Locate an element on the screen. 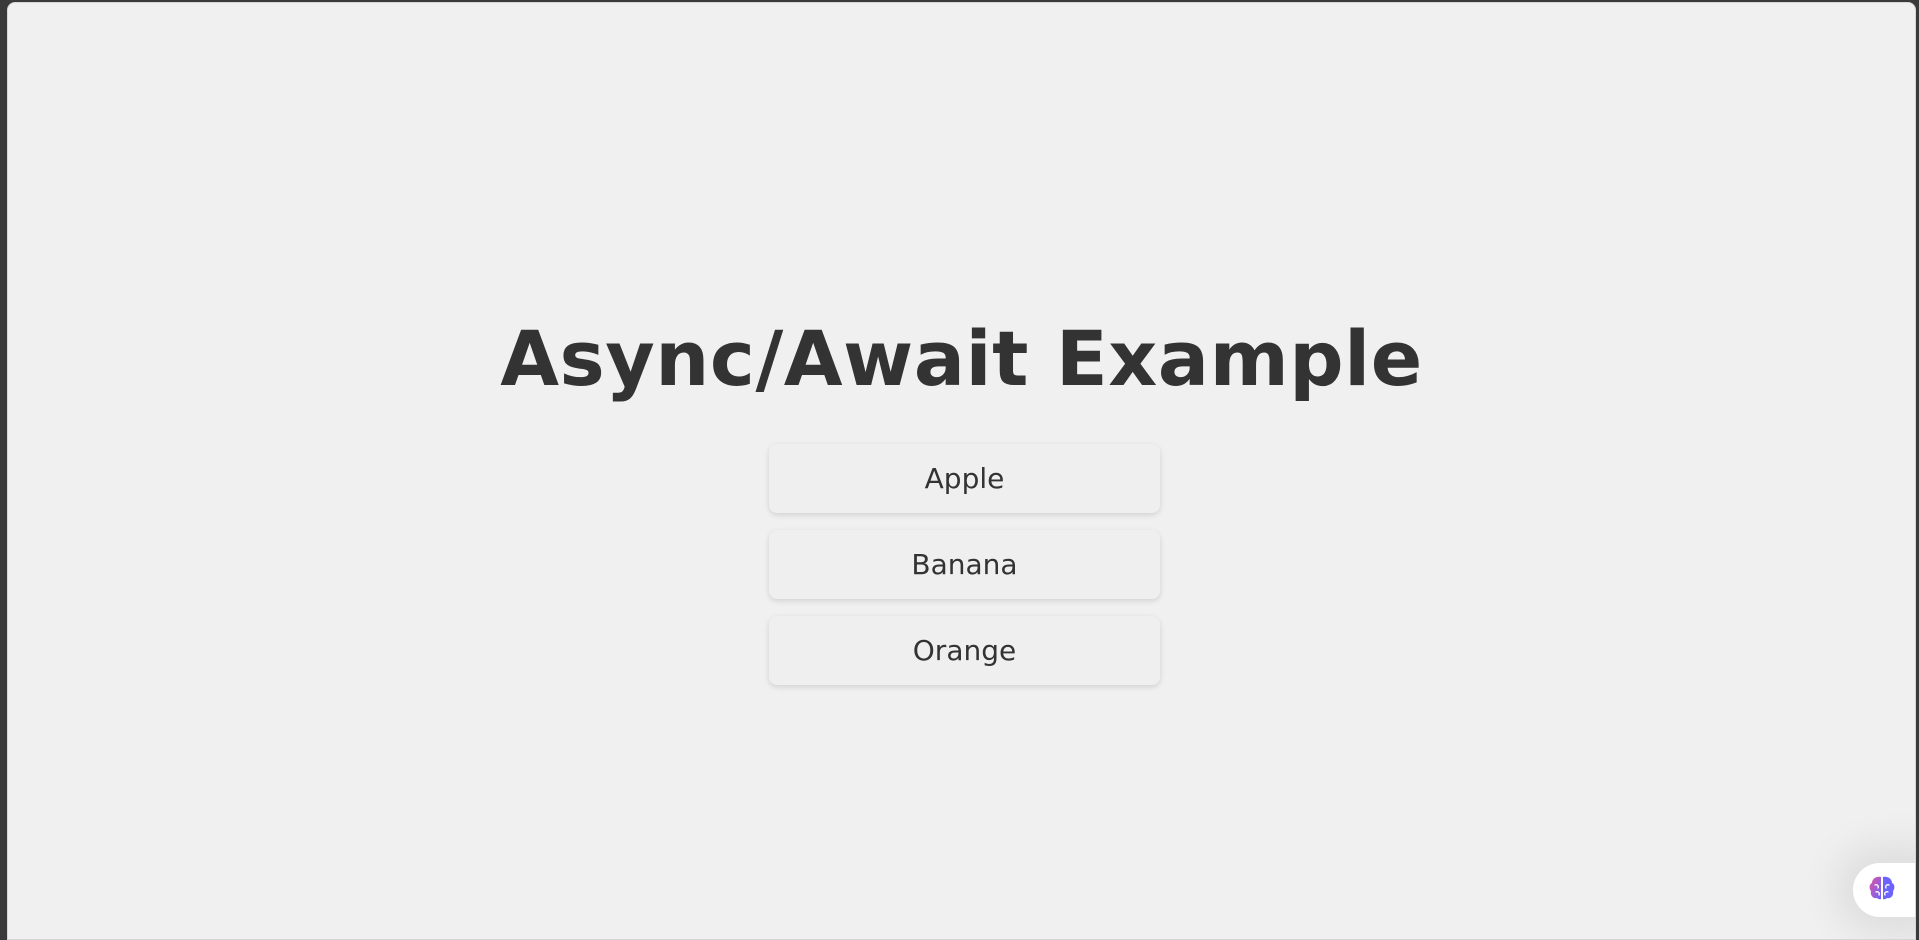 The image size is (1919, 940). assistant-widget-button is located at coordinates (1884, 890).